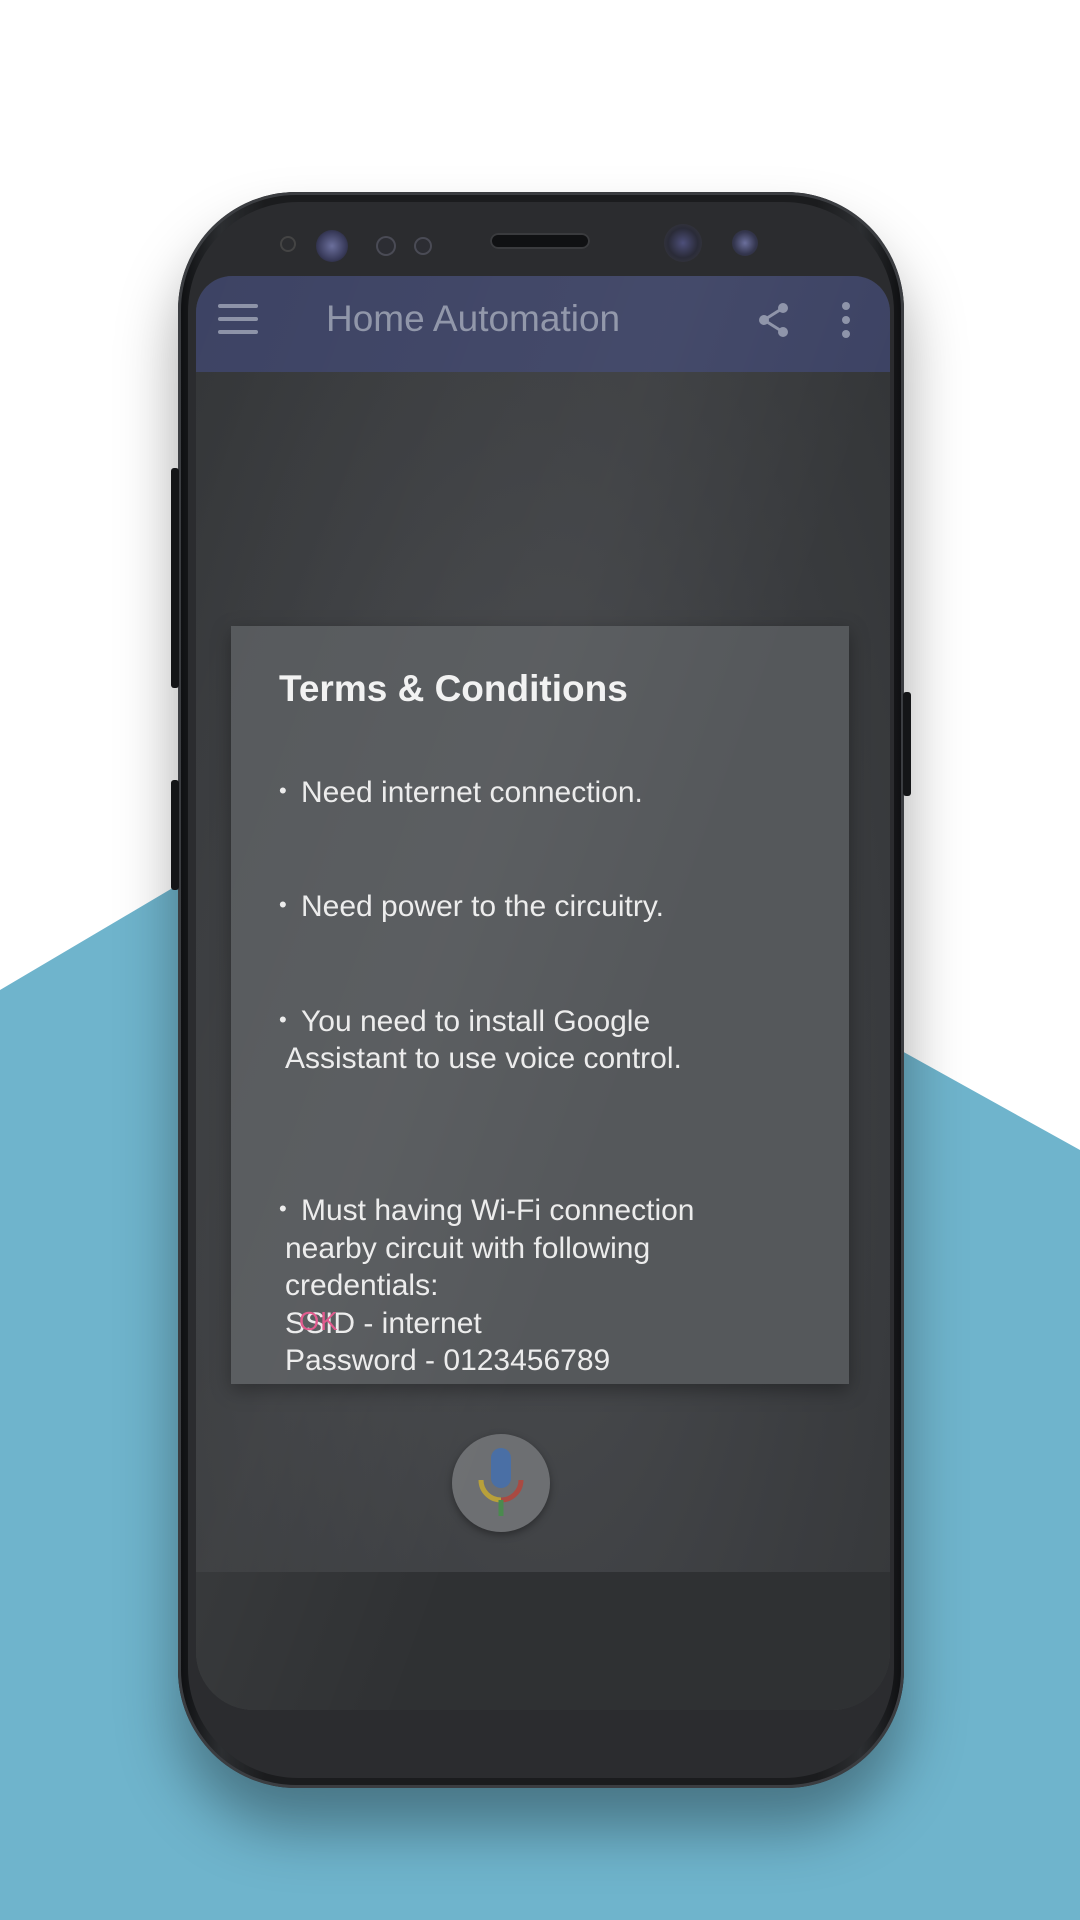 This screenshot has height=1920, width=1080. What do you see at coordinates (332, 246) in the screenshot?
I see `iris-scanner` at bounding box center [332, 246].